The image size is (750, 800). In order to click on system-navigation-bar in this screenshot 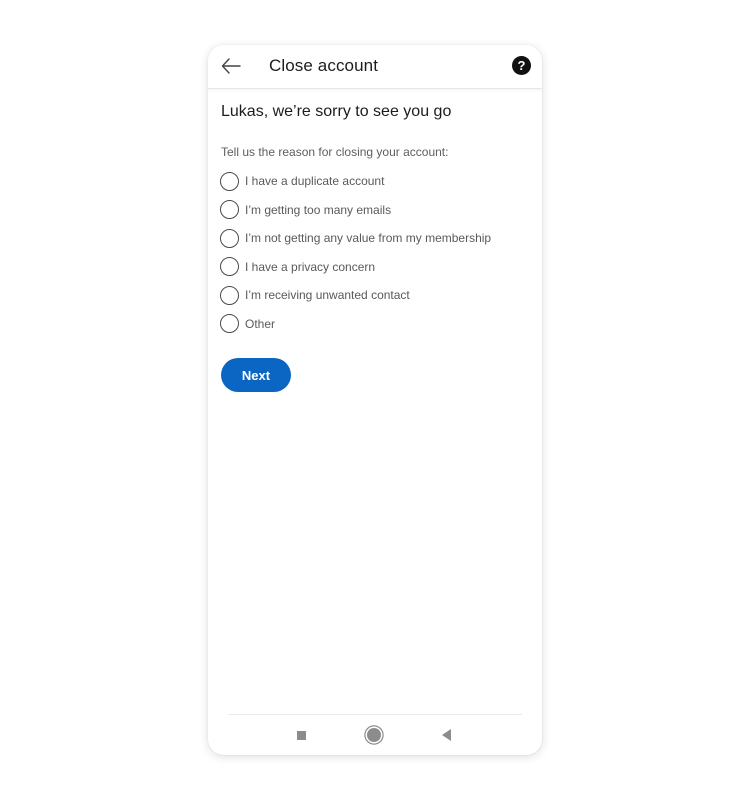, I will do `click(375, 734)`.